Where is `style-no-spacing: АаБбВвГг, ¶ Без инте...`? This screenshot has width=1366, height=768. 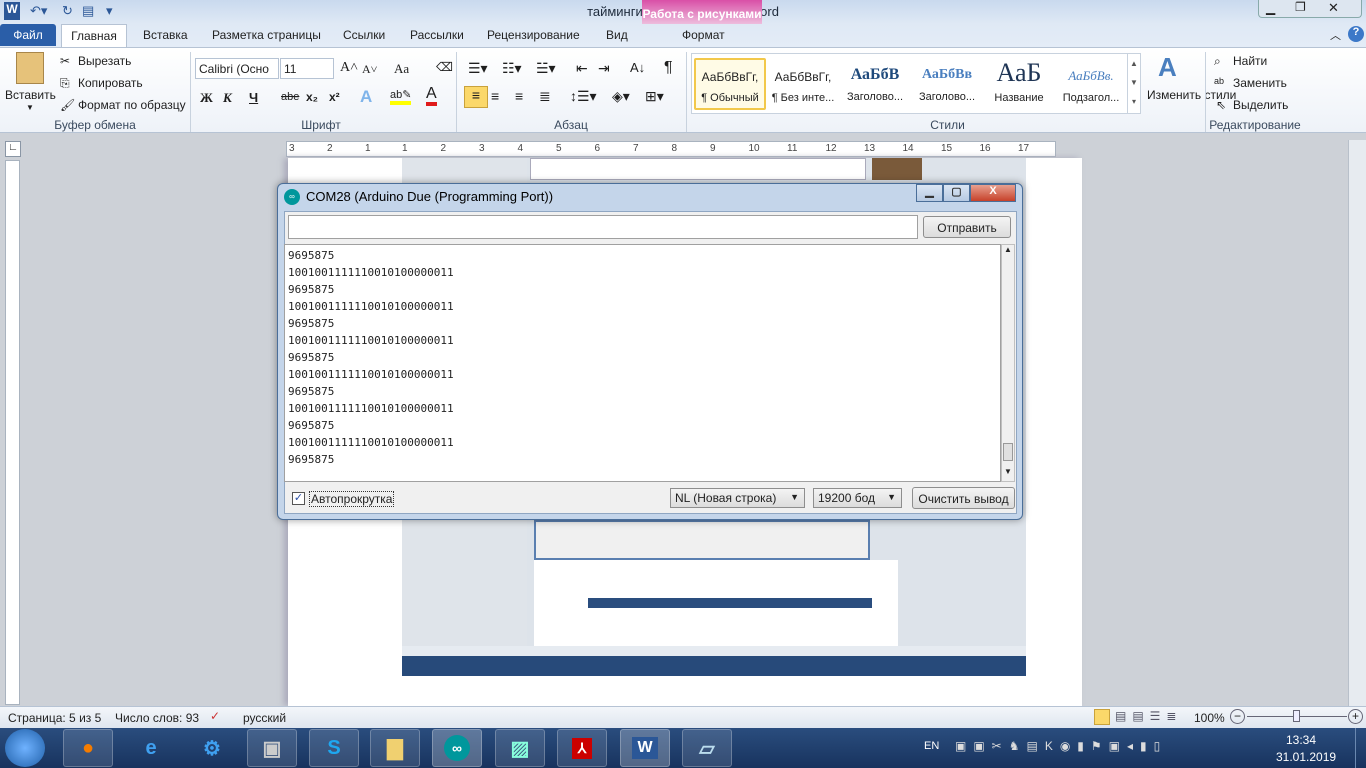 style-no-spacing: АаБбВвГг, ¶ Без инте... is located at coordinates (803, 84).